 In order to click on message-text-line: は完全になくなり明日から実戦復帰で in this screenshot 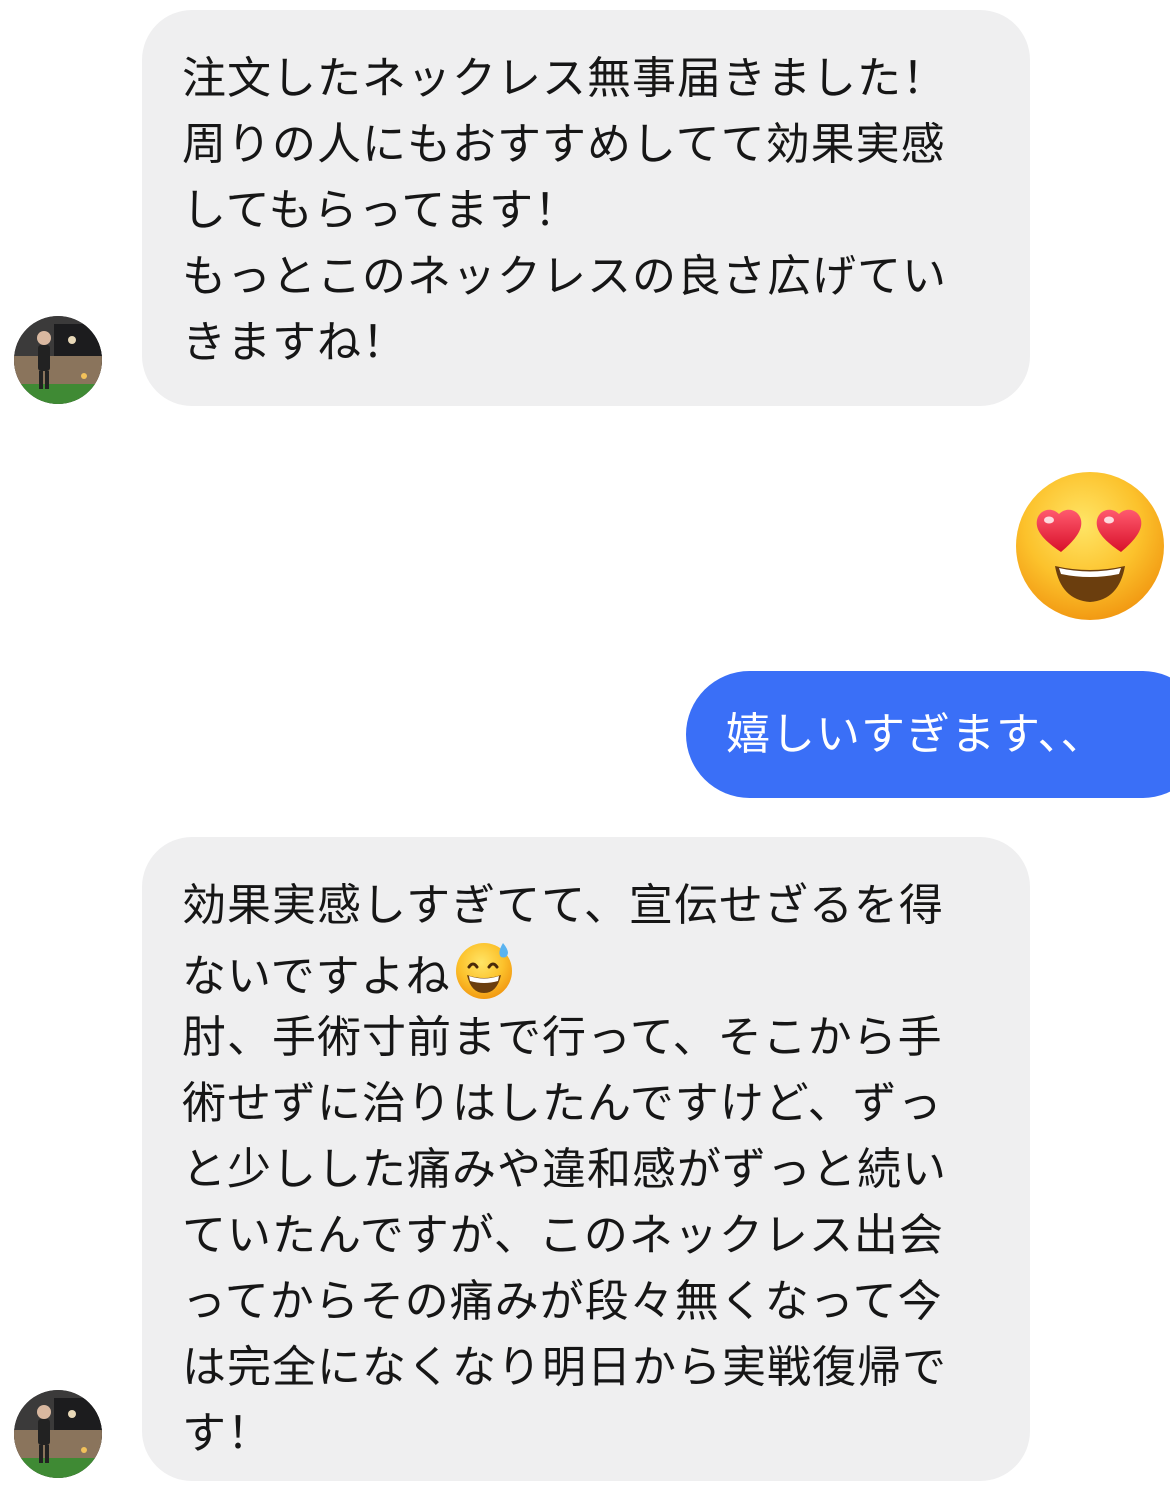, I will do `click(564, 1367)`.